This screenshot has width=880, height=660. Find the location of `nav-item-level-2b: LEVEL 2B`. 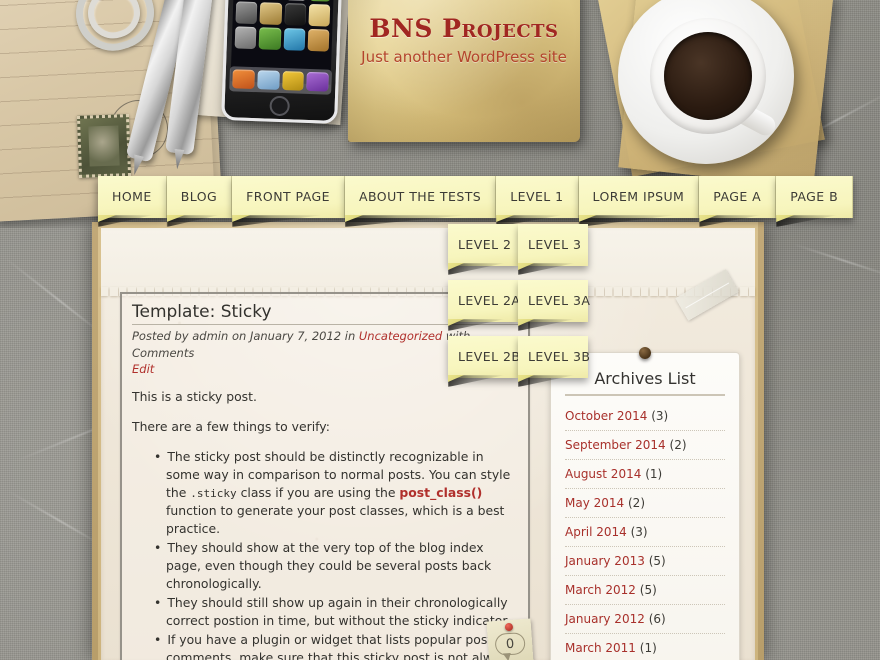

nav-item-level-2b: LEVEL 2B is located at coordinates (484, 357).